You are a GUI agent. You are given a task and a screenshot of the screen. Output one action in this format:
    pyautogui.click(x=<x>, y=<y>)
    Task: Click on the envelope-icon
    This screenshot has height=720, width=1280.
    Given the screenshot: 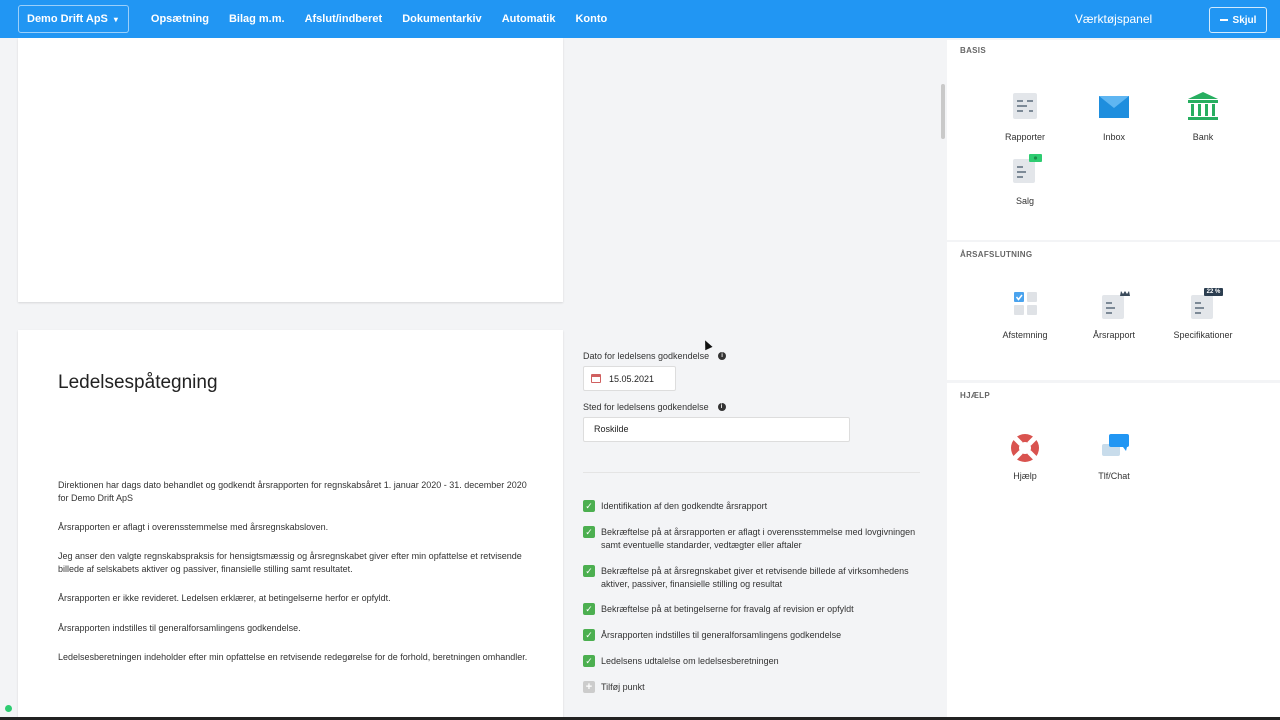 What is the action you would take?
    pyautogui.click(x=1114, y=110)
    